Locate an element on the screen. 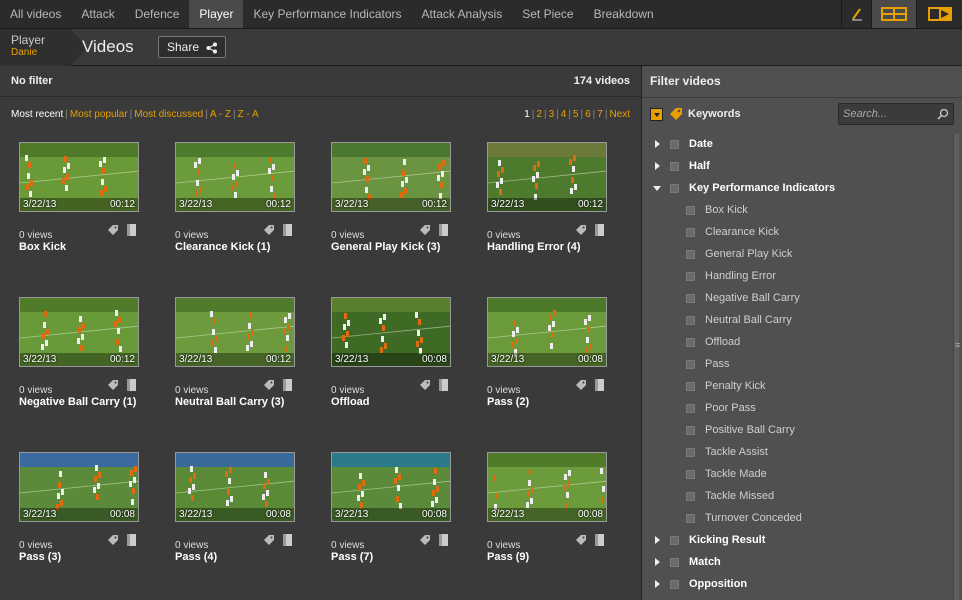 The height and width of the screenshot is (600, 962). scrollbar-thumb is located at coordinates (956, 367).